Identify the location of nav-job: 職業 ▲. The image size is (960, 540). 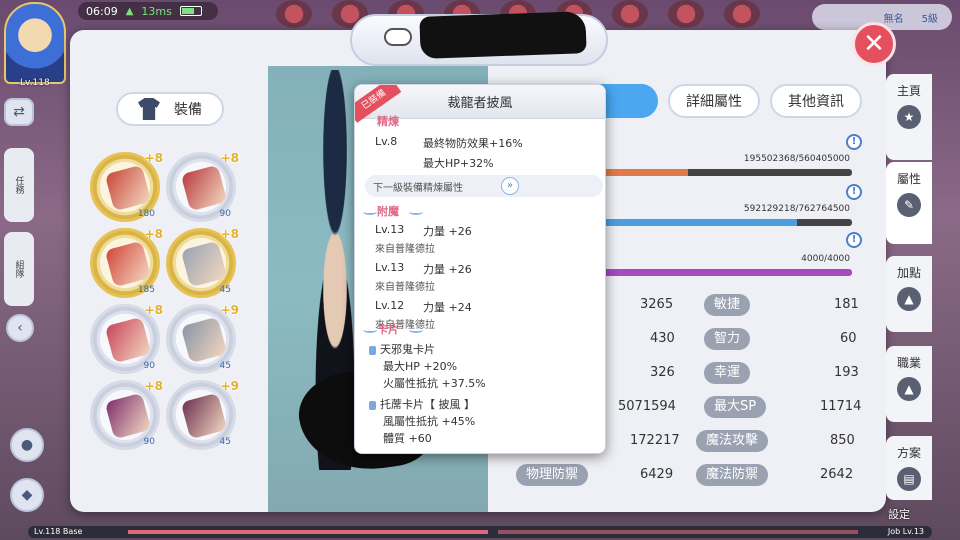
(909, 384).